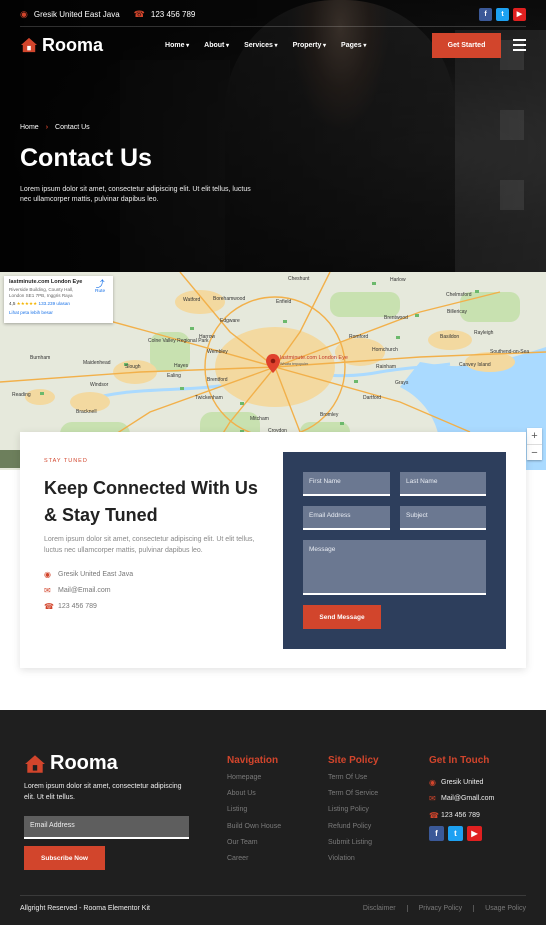 The height and width of the screenshot is (925, 546). I want to click on contact-email: Mail@Email.com, so click(84, 590).